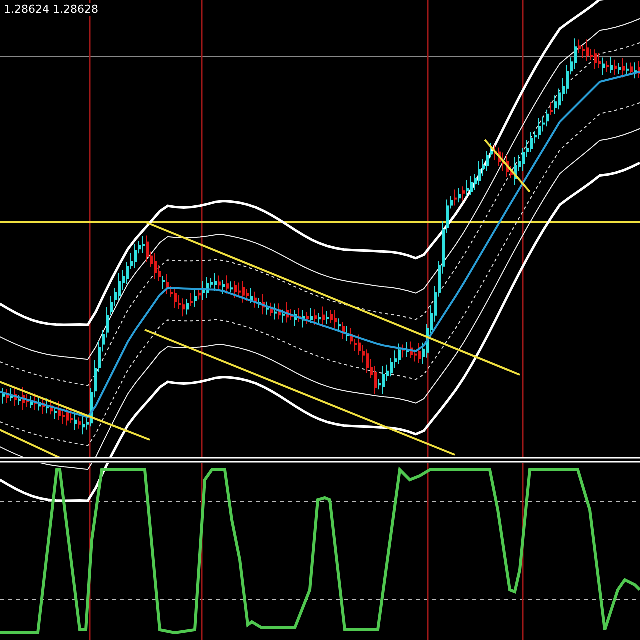 The width and height of the screenshot is (640, 640). What do you see at coordinates (507, 166) in the screenshot?
I see `trend-line` at bounding box center [507, 166].